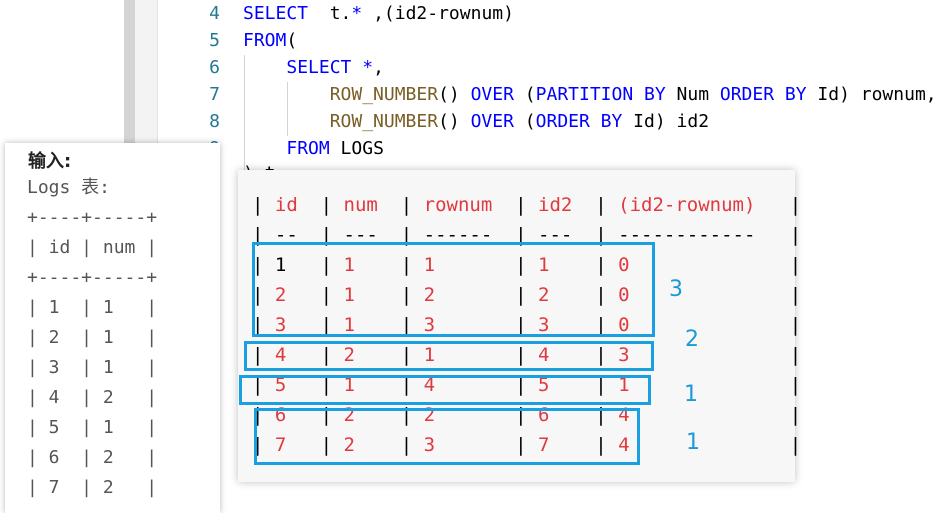  Describe the element at coordinates (92, 247) in the screenshot. I see `input-line: | id | num |` at that location.